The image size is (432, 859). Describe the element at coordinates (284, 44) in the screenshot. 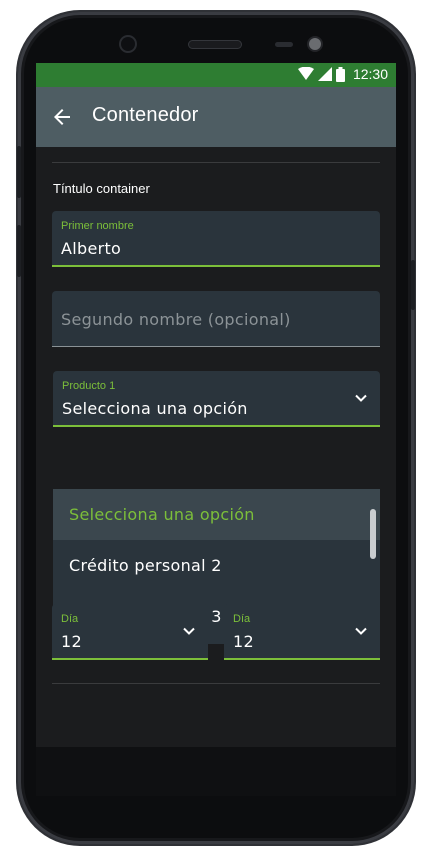

I see `proximity-sensor` at that location.